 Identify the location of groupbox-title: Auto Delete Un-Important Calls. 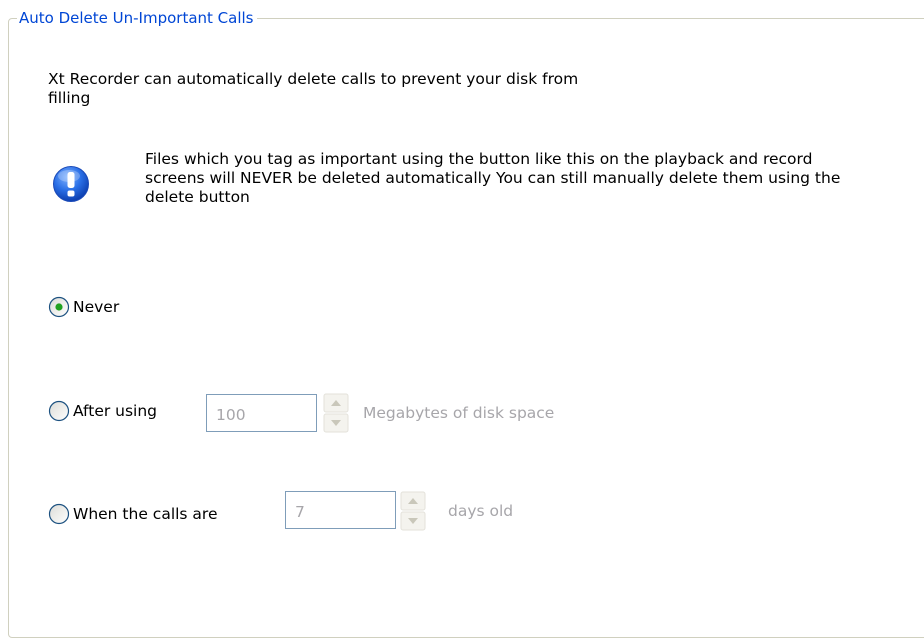
(137, 18).